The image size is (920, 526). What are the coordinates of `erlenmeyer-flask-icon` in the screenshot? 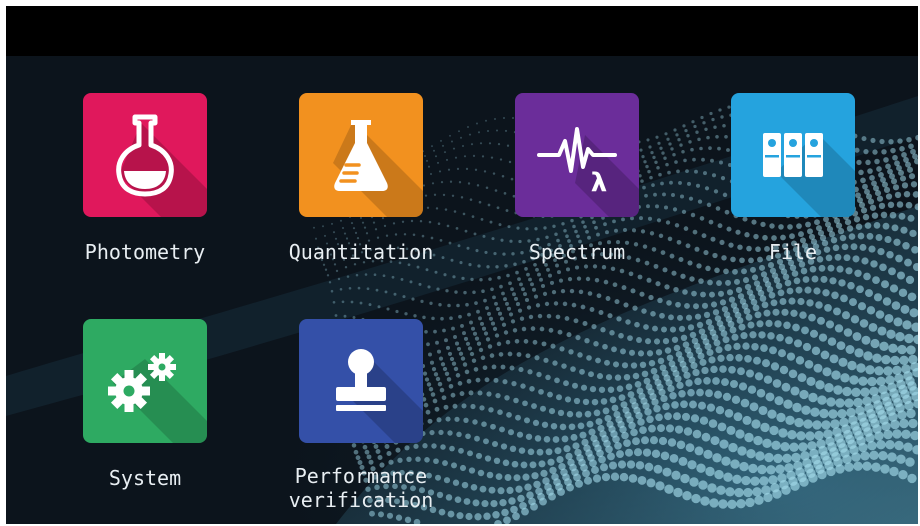 It's located at (361, 155).